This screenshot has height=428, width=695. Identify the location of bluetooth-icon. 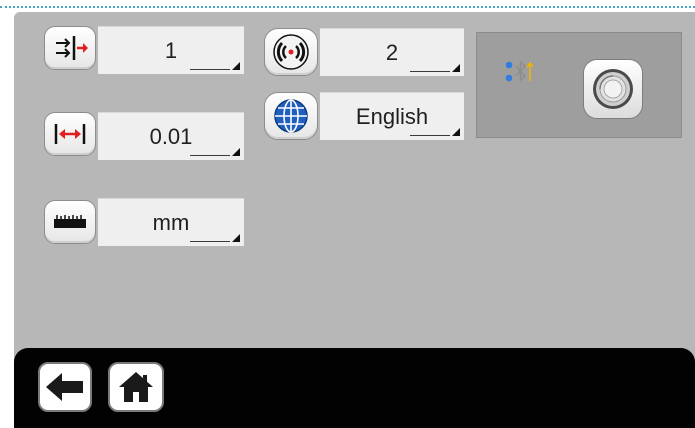
(519, 71).